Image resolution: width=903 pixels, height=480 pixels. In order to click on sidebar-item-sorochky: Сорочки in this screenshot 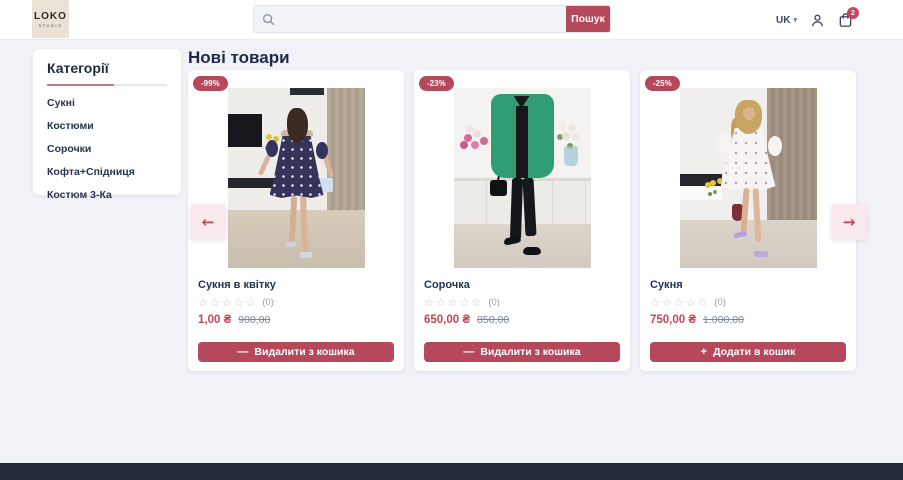, I will do `click(107, 149)`.